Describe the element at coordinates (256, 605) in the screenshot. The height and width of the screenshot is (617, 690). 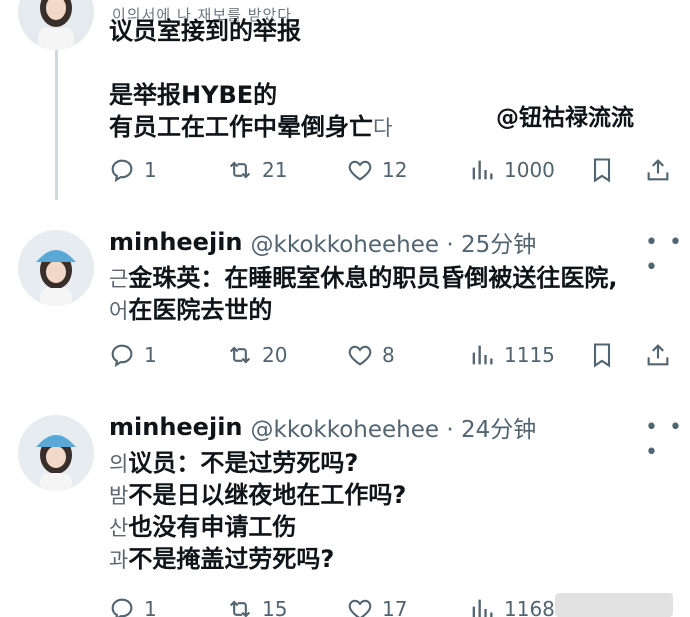
I see `retweet-button: 15` at that location.